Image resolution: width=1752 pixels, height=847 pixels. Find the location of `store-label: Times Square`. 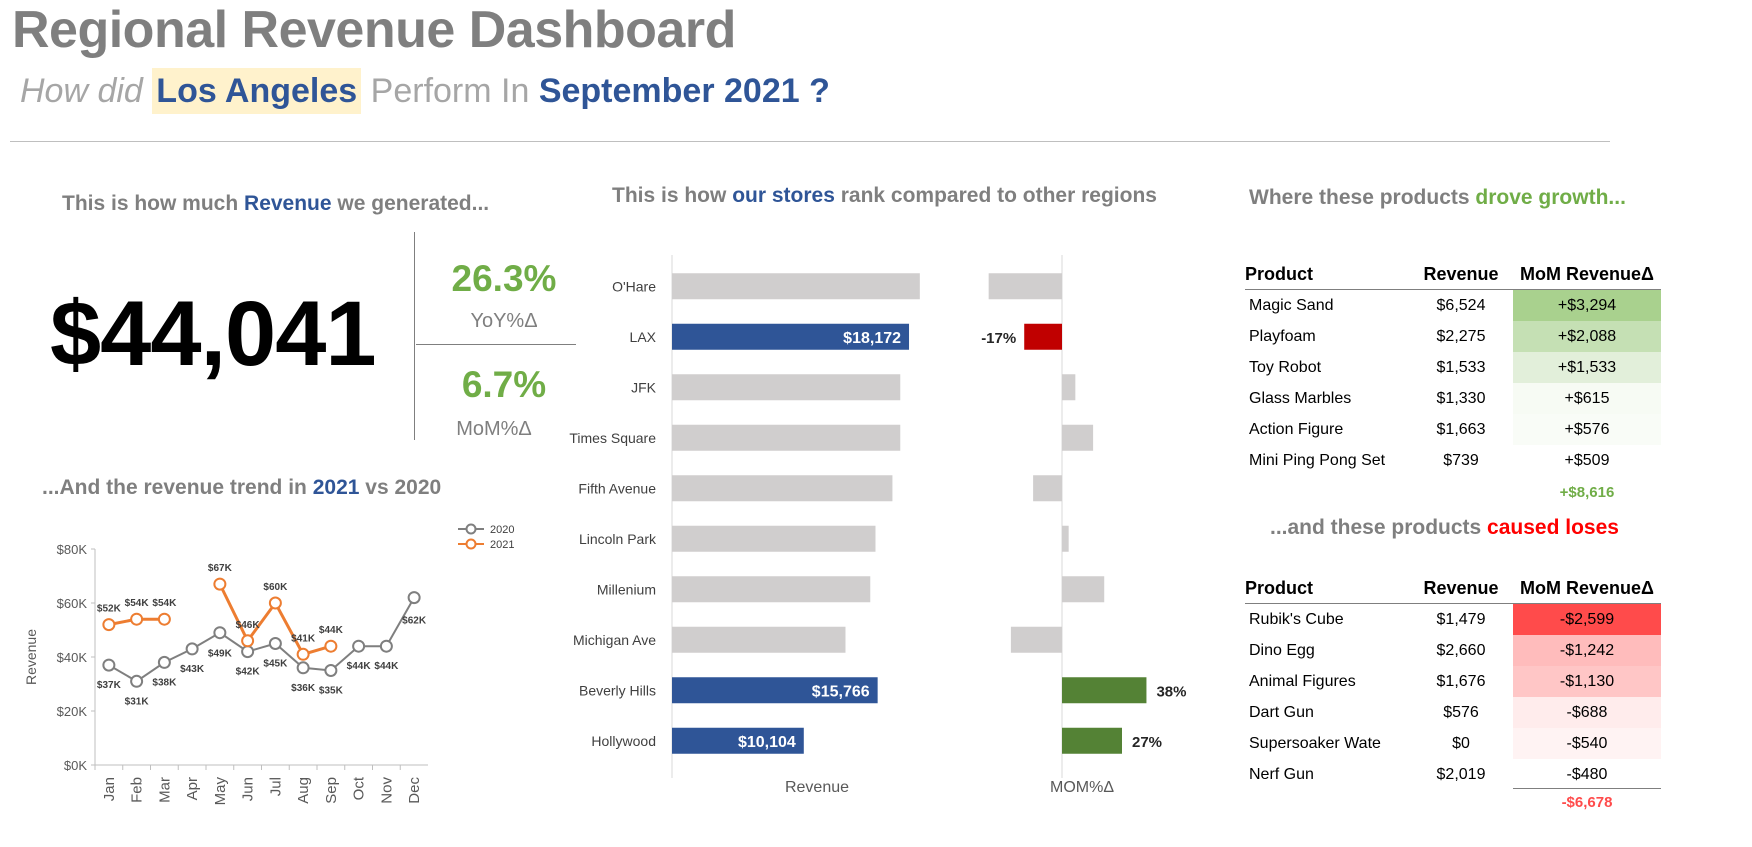

store-label: Times Square is located at coordinates (612, 438).